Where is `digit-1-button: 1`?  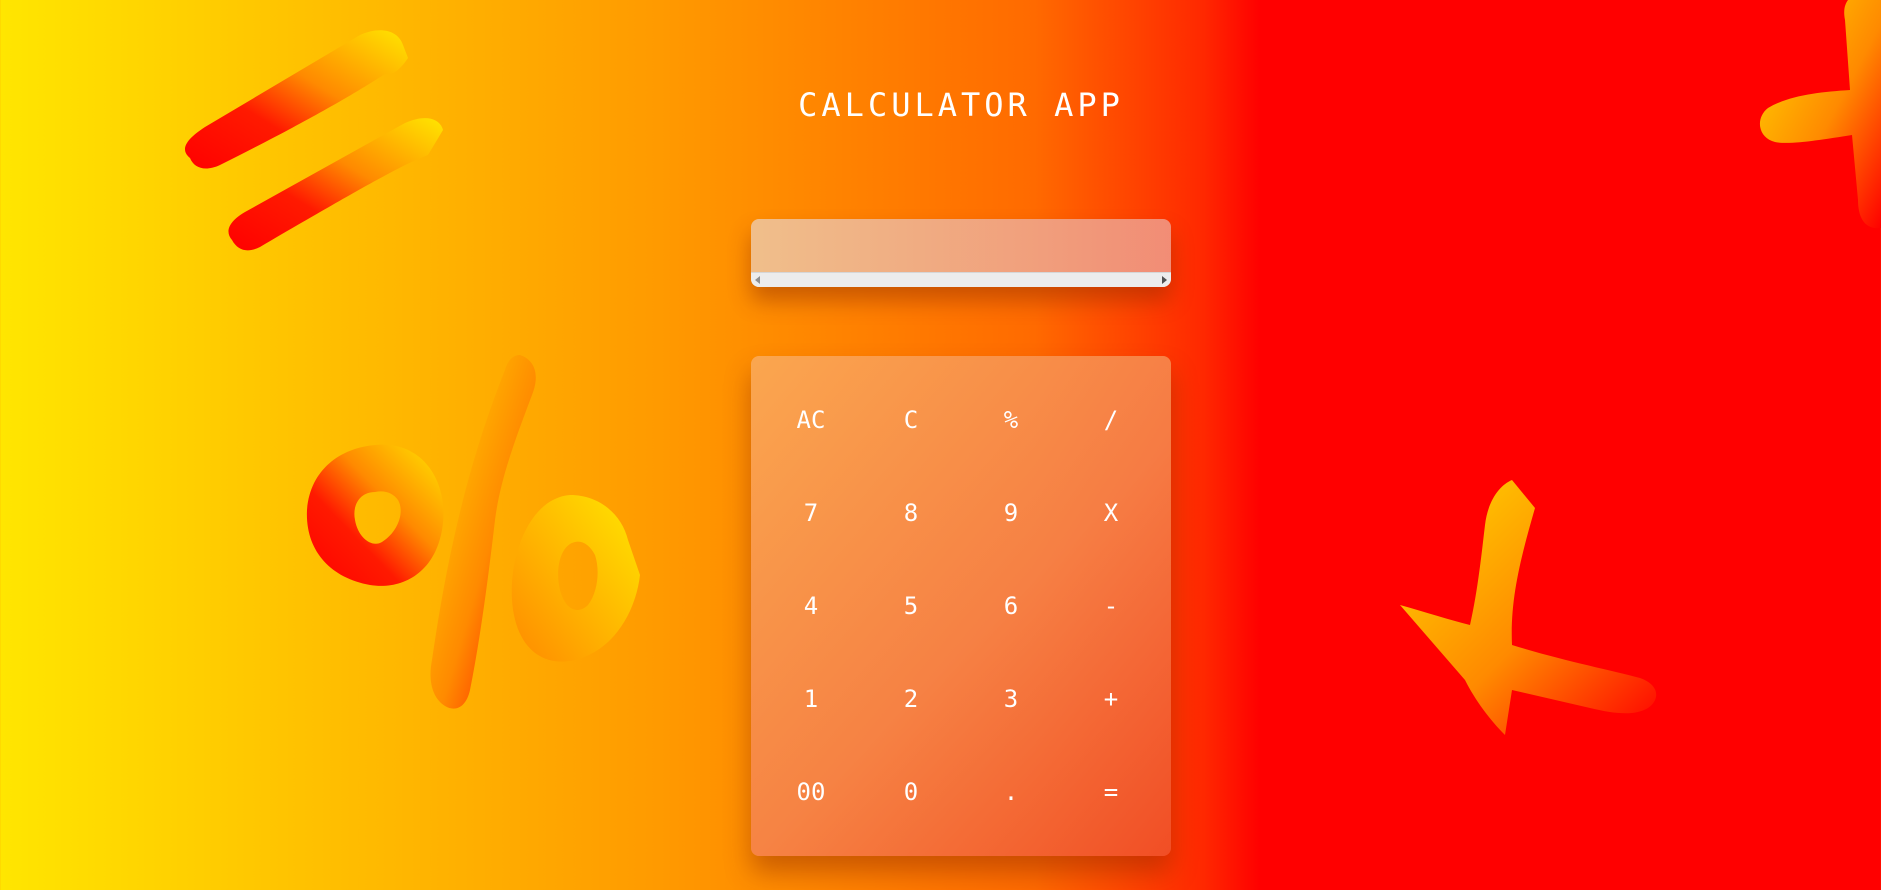
digit-1-button: 1 is located at coordinates (811, 698).